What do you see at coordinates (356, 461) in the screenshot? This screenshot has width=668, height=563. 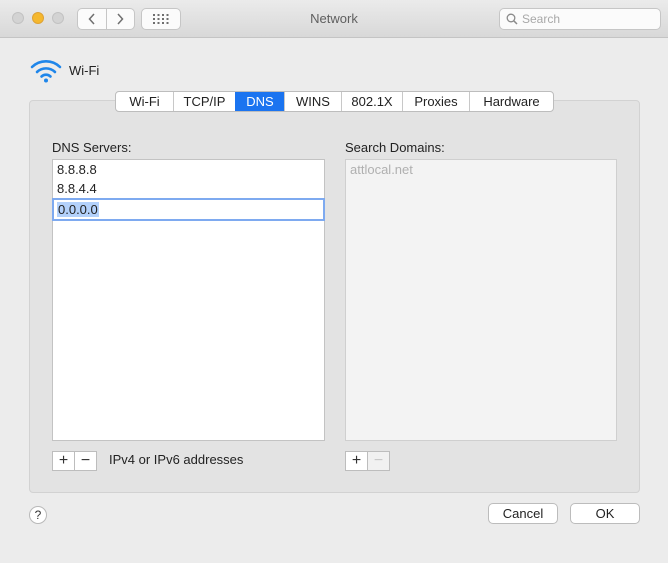 I see `add-search-domain-button: +` at bounding box center [356, 461].